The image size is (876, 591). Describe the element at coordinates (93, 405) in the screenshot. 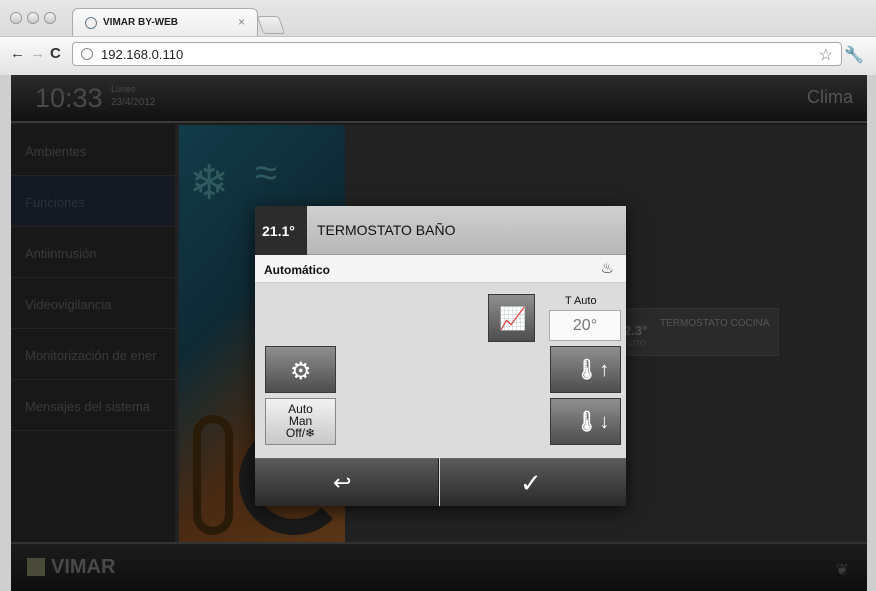

I see `menu-item-mensajes: Mensajes del sistema` at that location.